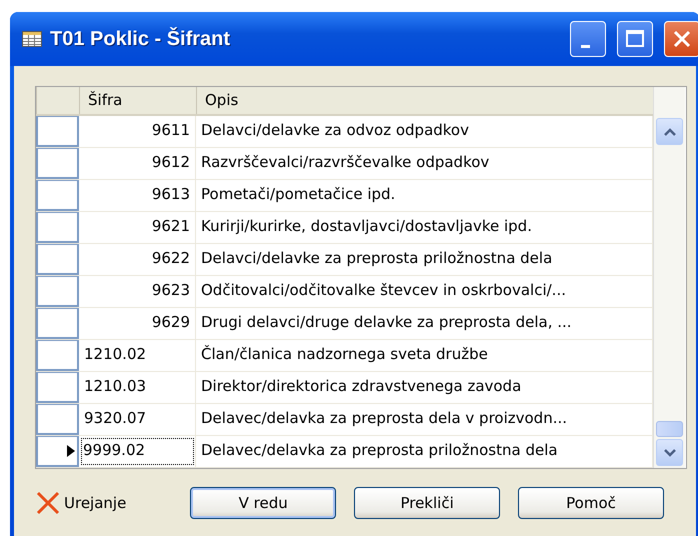 This screenshot has height=536, width=698. Describe the element at coordinates (137, 100) in the screenshot. I see `column-header: Šifra` at that location.